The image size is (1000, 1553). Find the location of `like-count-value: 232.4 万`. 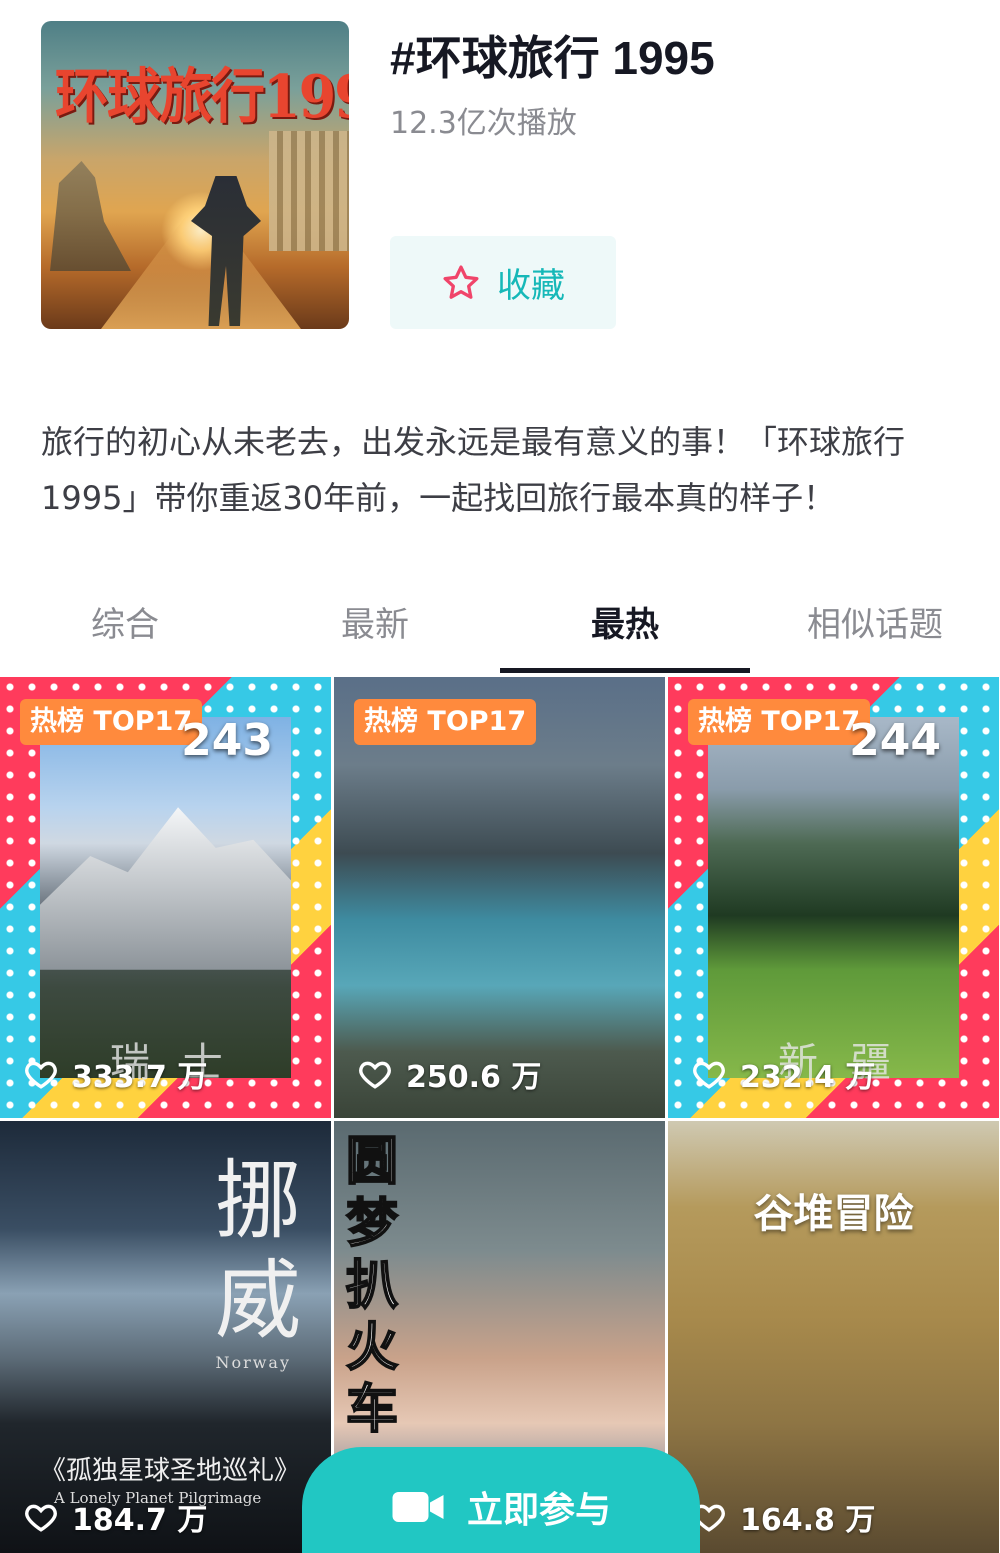

like-count-value: 232.4 万 is located at coordinates (808, 1077).